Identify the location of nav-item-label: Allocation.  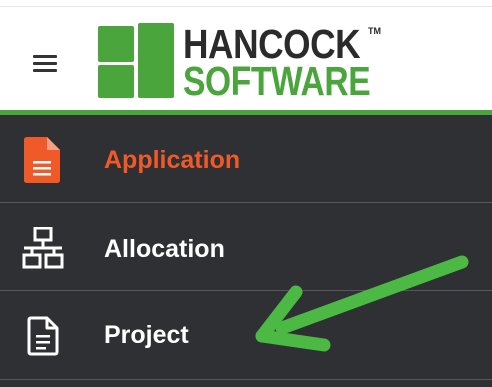
(164, 249).